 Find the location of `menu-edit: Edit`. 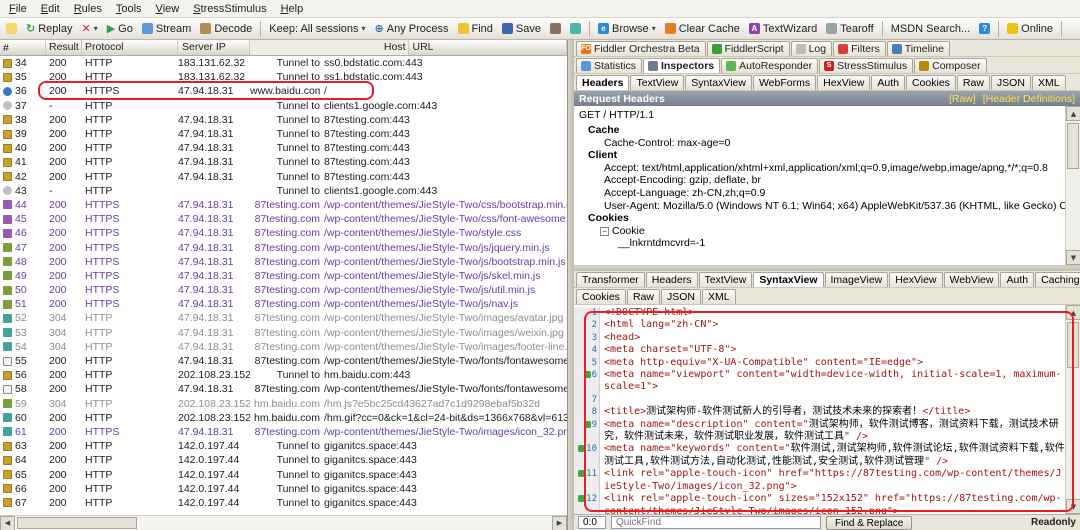

menu-edit: Edit is located at coordinates (50, 9).